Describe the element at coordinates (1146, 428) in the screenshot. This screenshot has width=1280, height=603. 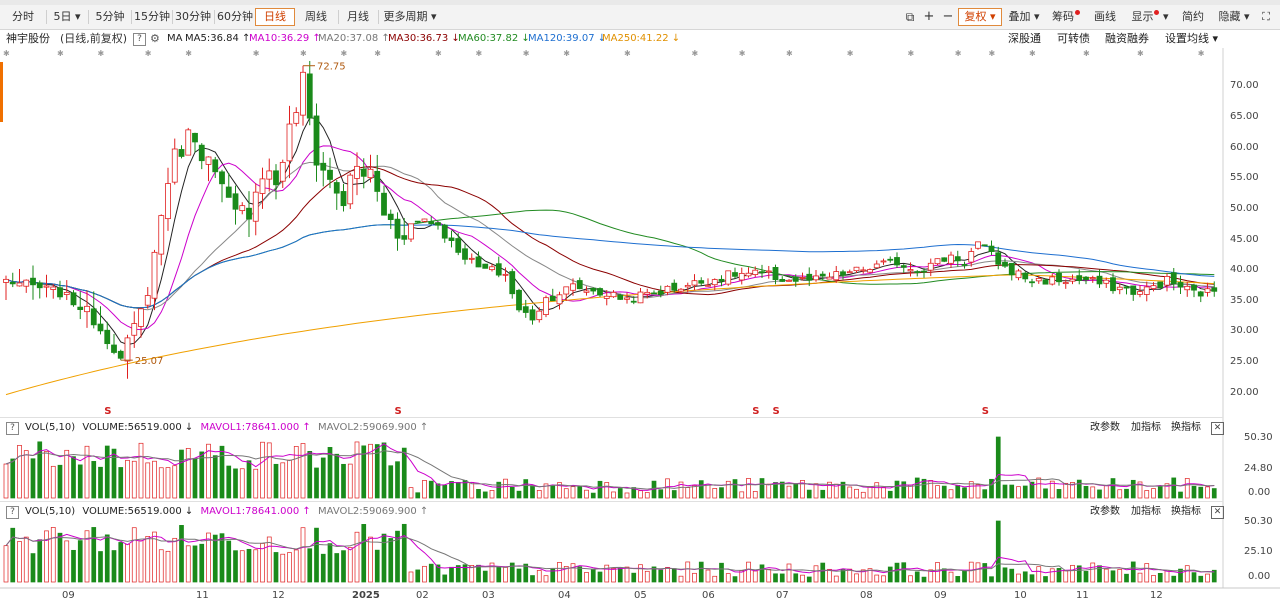
I see `vol1-add-indicator-button: 加指标` at that location.